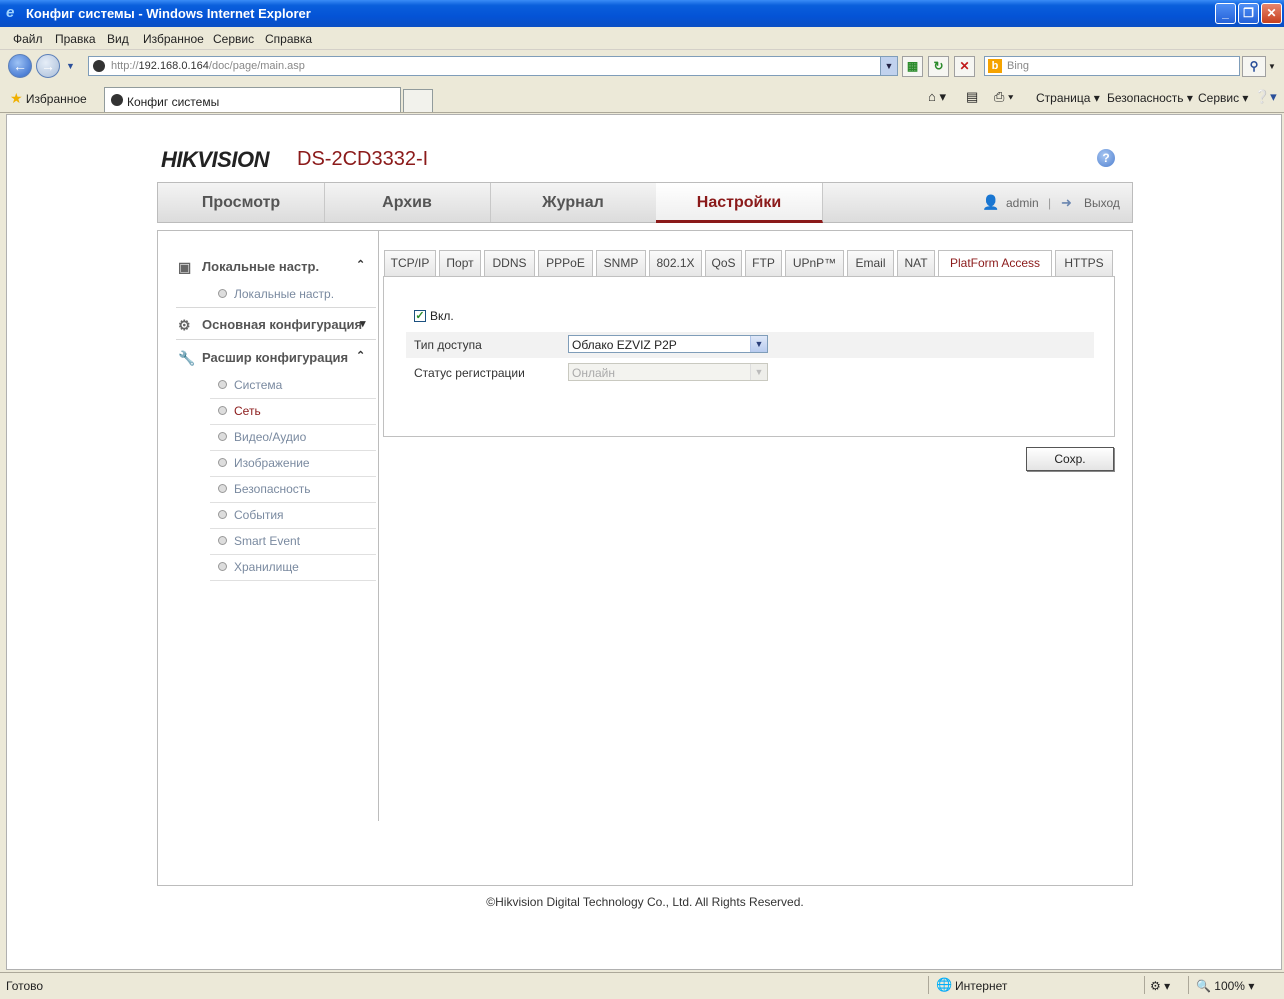  What do you see at coordinates (293, 515) in the screenshot?
I see `sidebar-item-events: События` at bounding box center [293, 515].